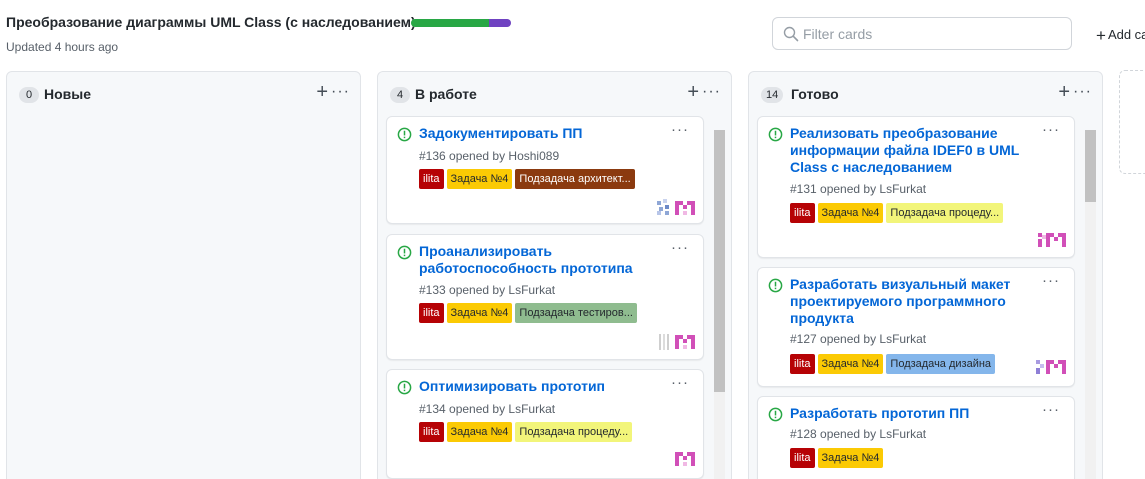 The height and width of the screenshot is (479, 1145). I want to click on column-name: Готово, so click(815, 94).